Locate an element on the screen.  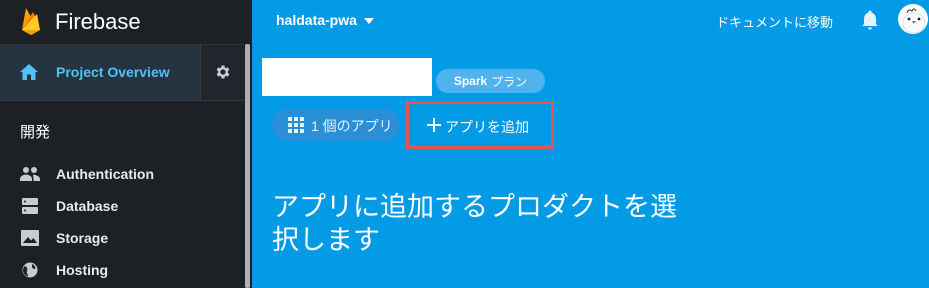
gear-icon is located at coordinates (223, 72).